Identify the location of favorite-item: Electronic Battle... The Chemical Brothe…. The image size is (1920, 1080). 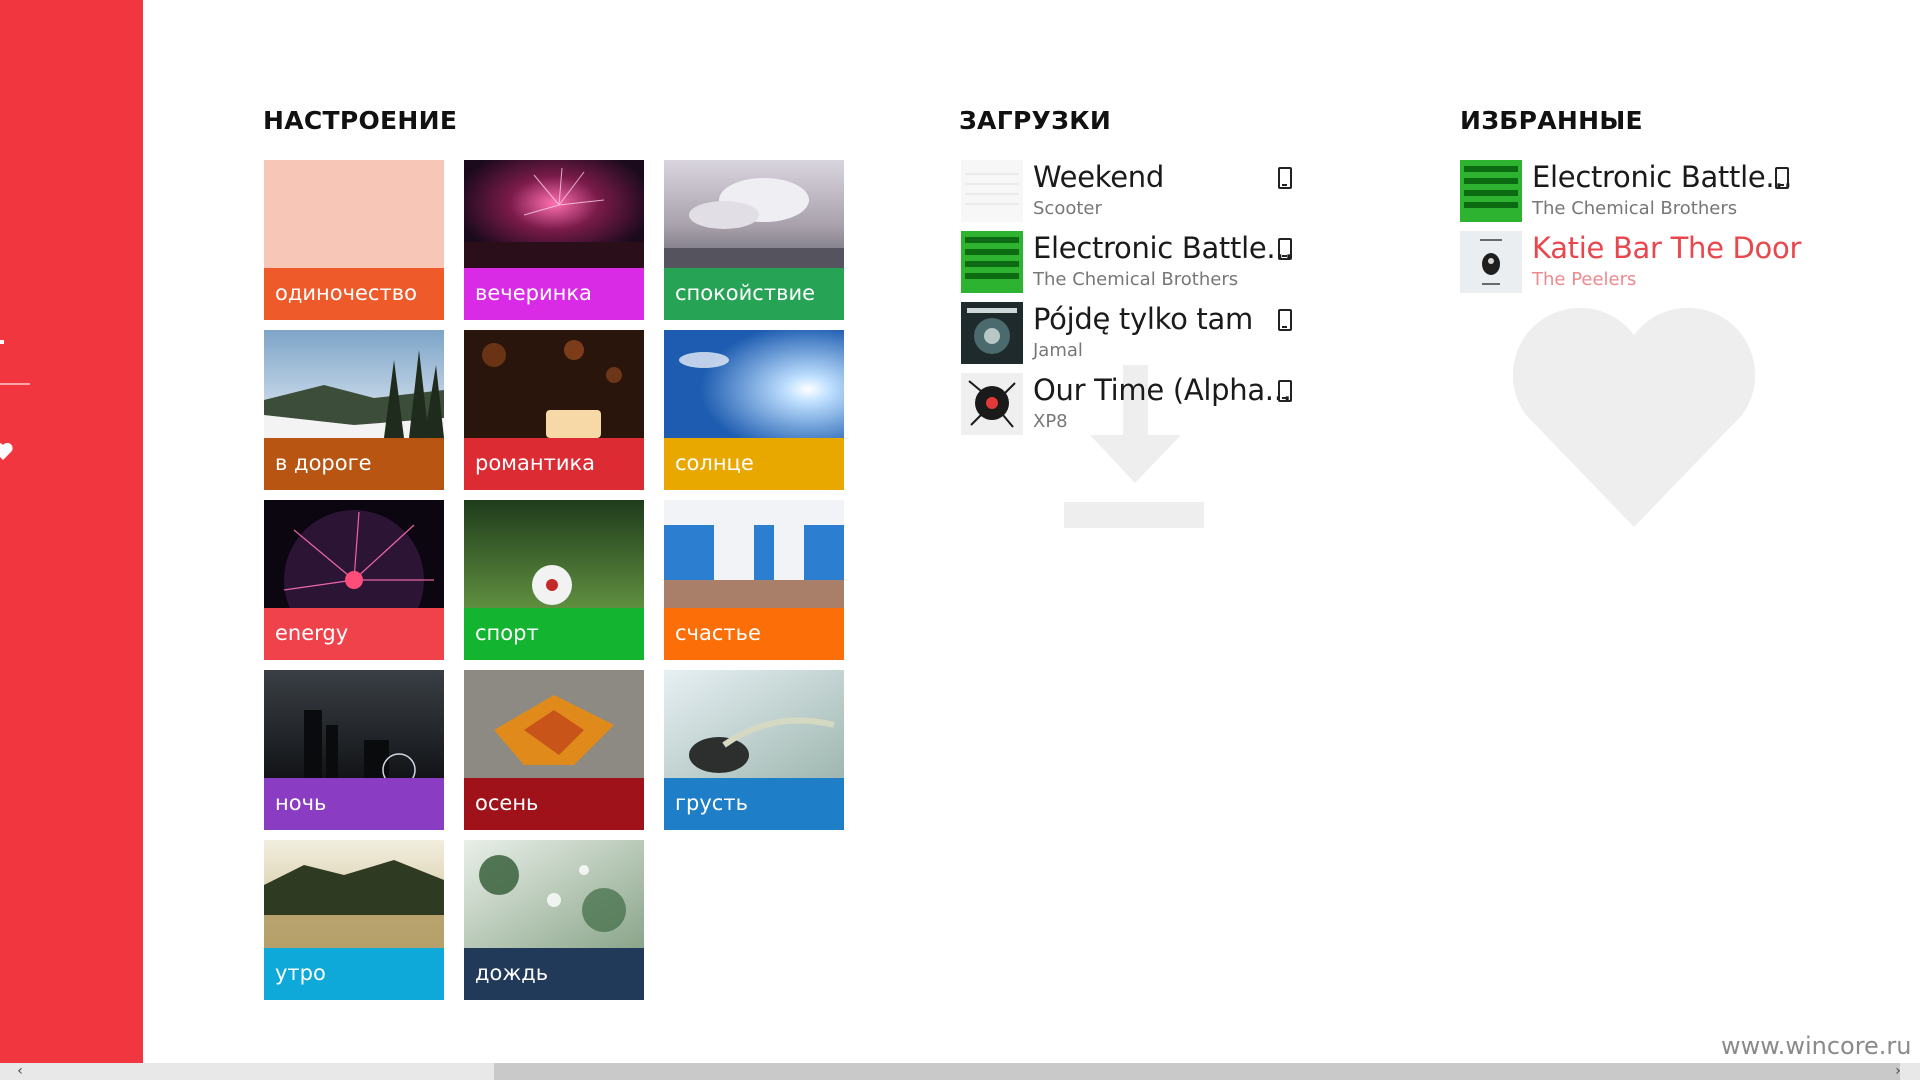
(1630, 191).